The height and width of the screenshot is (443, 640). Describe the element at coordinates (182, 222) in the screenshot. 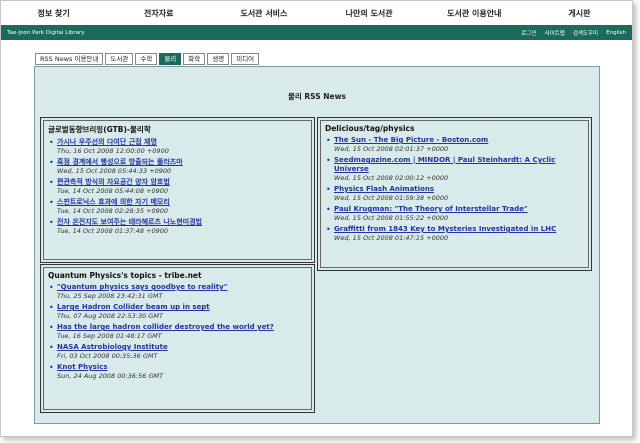

I see `feed-item-link: 전자 온전지도 보여주는 테라헤르츠 나노현미경법` at that location.